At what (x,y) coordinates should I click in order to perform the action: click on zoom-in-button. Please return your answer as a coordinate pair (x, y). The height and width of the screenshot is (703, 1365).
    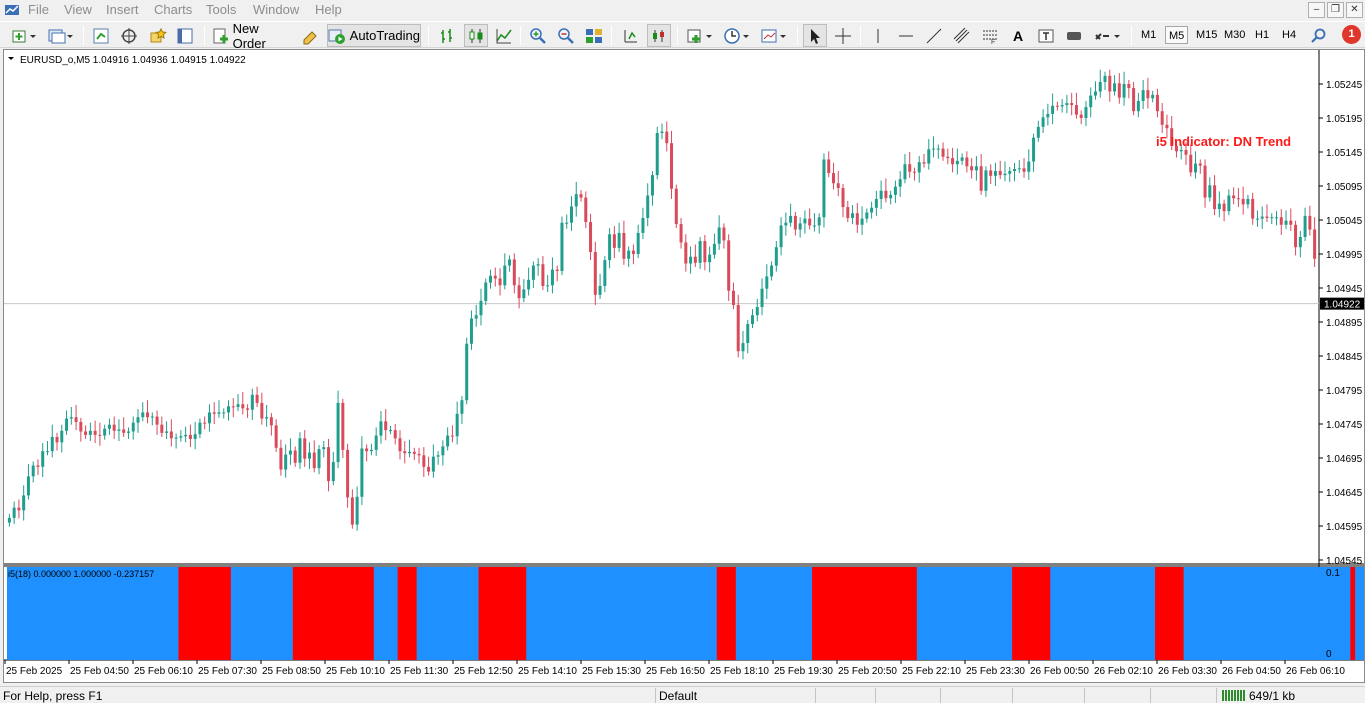
    Looking at the image, I should click on (538, 35).